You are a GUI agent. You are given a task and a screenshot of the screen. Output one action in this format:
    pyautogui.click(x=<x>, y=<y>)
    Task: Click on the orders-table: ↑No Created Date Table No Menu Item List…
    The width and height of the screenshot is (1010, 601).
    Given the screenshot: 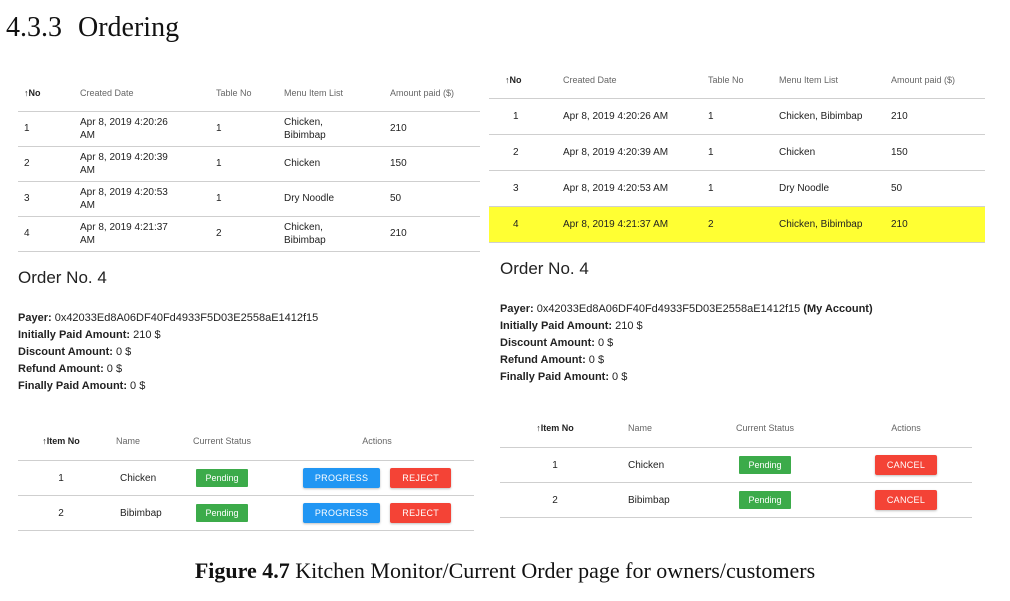 What is the action you would take?
    pyautogui.click(x=249, y=163)
    